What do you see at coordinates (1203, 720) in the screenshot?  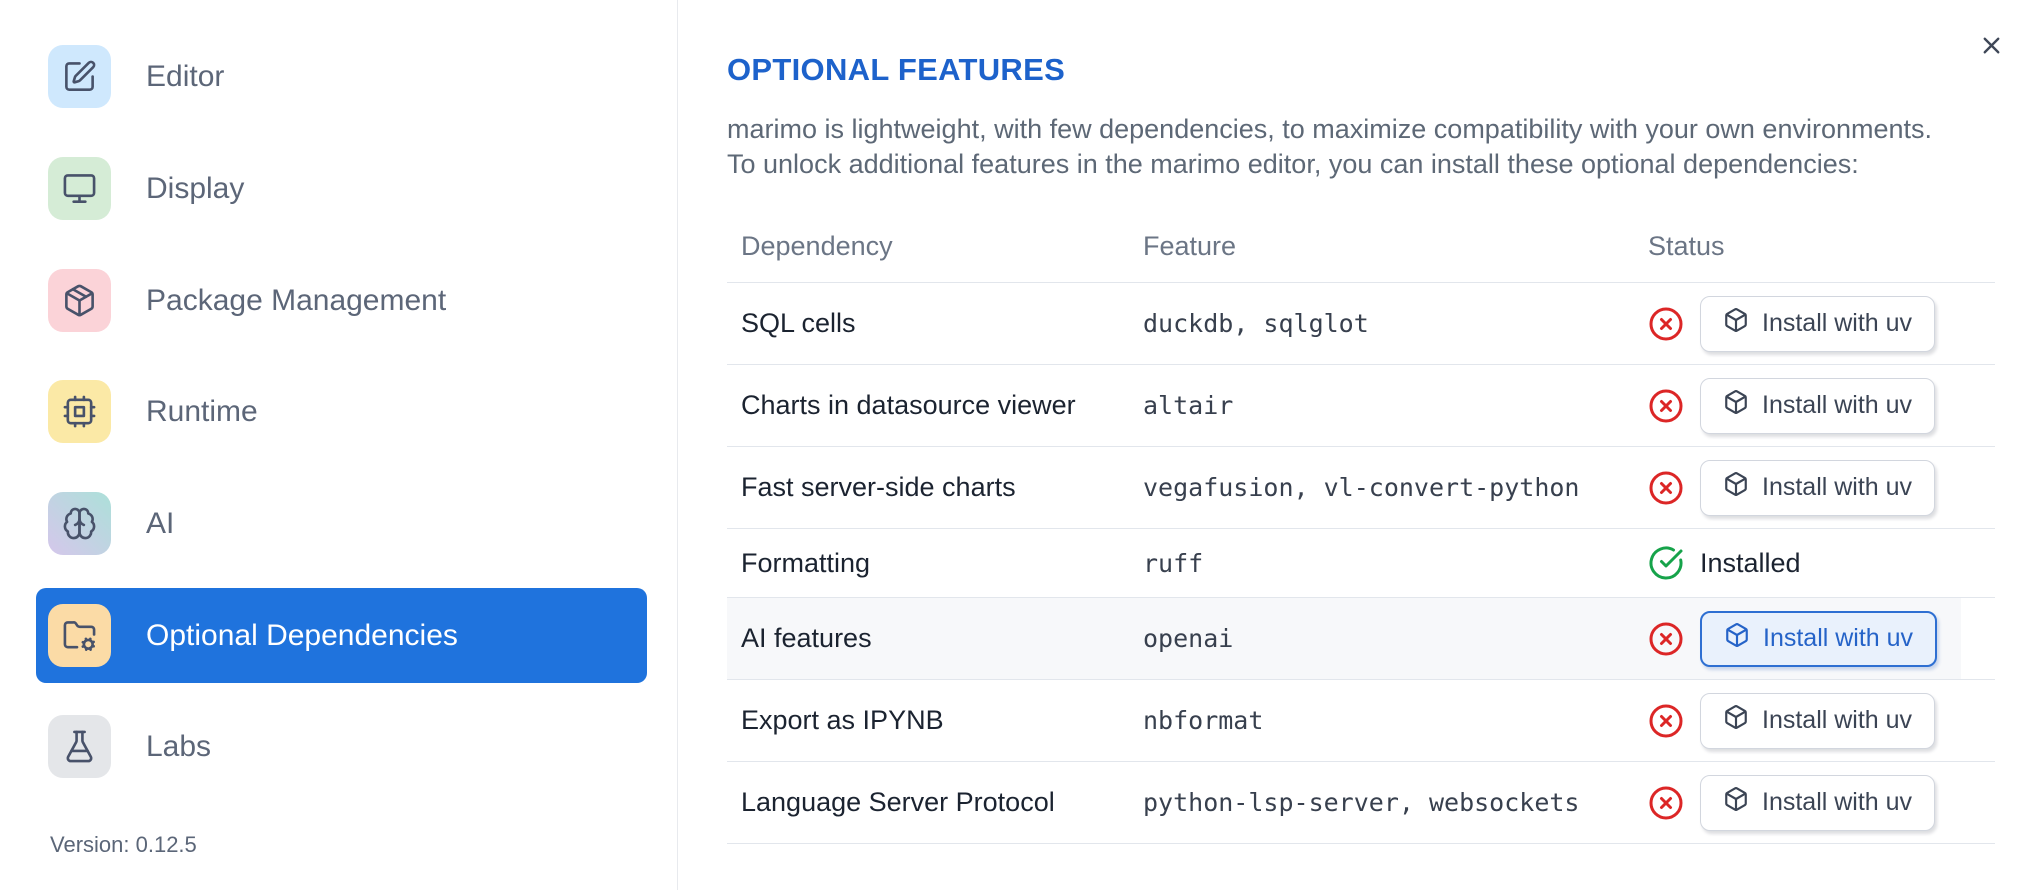 I see `feature-cell: nbformat` at bounding box center [1203, 720].